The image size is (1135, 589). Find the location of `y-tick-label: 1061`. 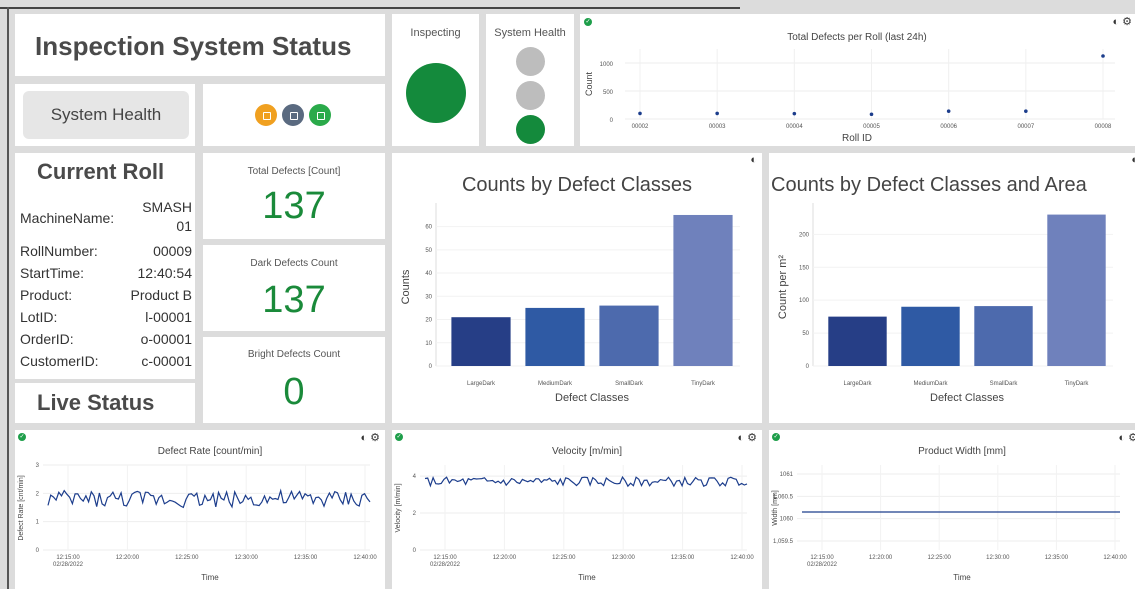

y-tick-label: 1061 is located at coordinates (787, 475).